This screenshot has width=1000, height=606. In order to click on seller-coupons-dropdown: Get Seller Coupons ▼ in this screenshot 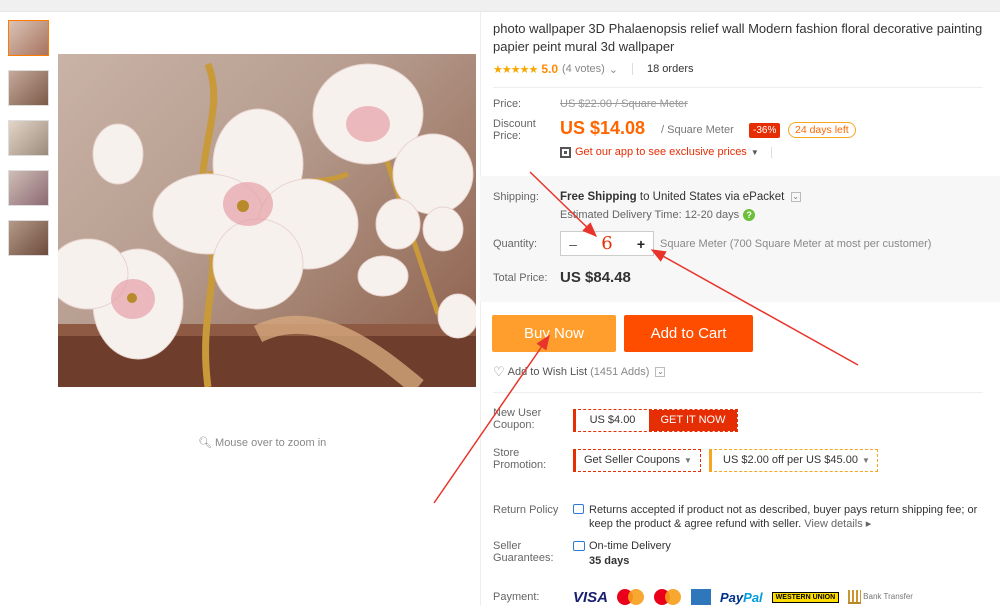, I will do `click(637, 460)`.